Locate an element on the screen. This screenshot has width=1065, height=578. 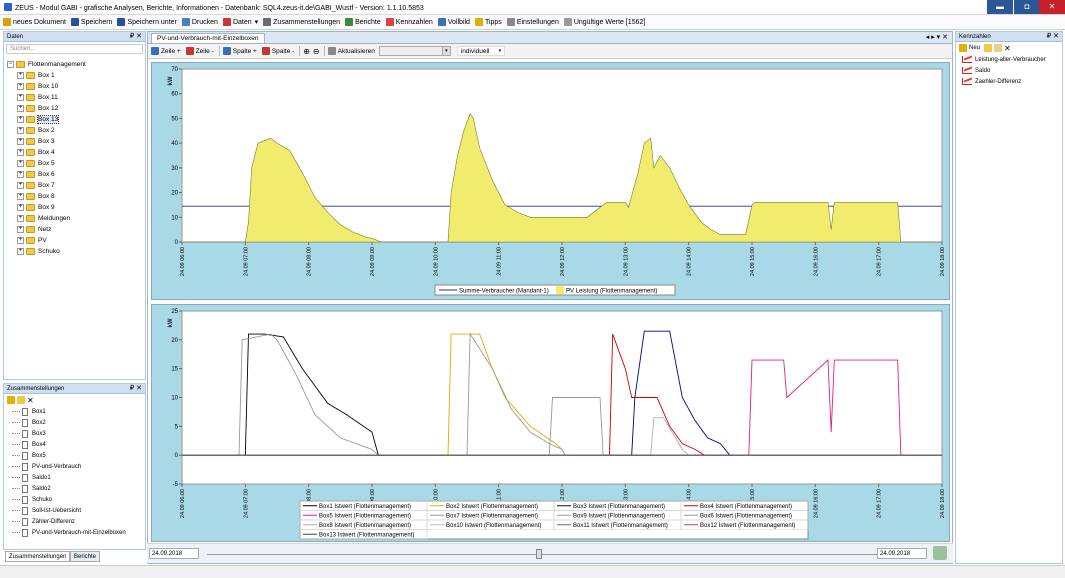
toolbar-button-11: Ungültige Werte [1562] is located at coordinates (604, 22).